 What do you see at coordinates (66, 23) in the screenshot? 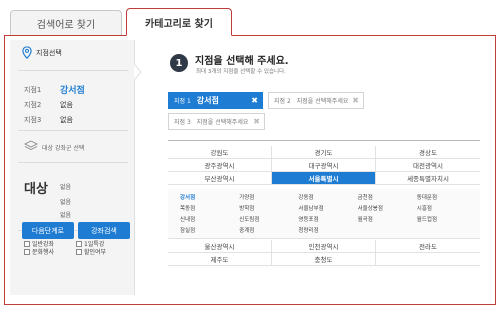
I see `tab-search-keyword: 검색어로 찾기` at bounding box center [66, 23].